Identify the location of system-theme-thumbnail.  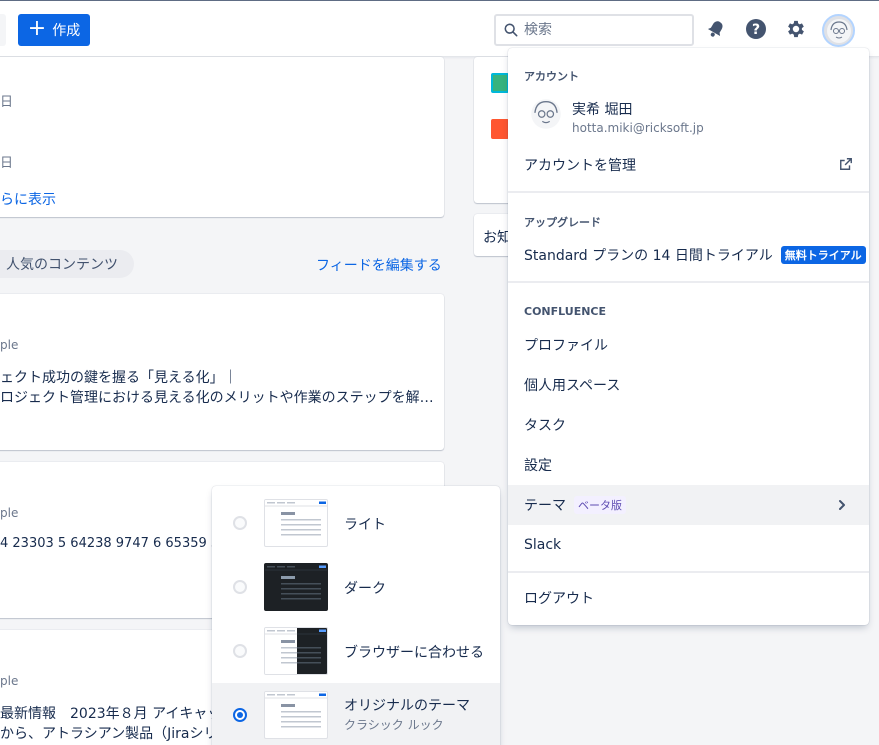
(296, 651).